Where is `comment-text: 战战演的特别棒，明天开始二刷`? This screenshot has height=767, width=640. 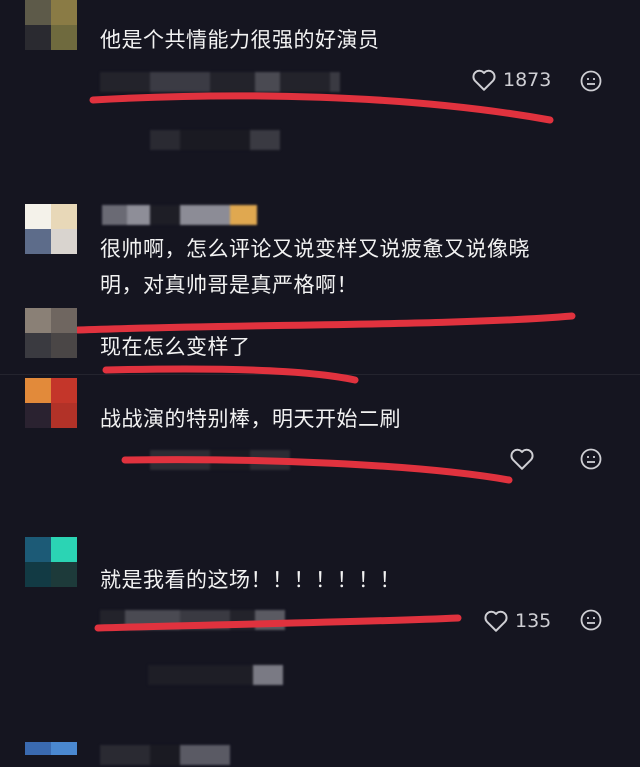 comment-text: 战战演的特别棒，明天开始二刷 is located at coordinates (250, 419).